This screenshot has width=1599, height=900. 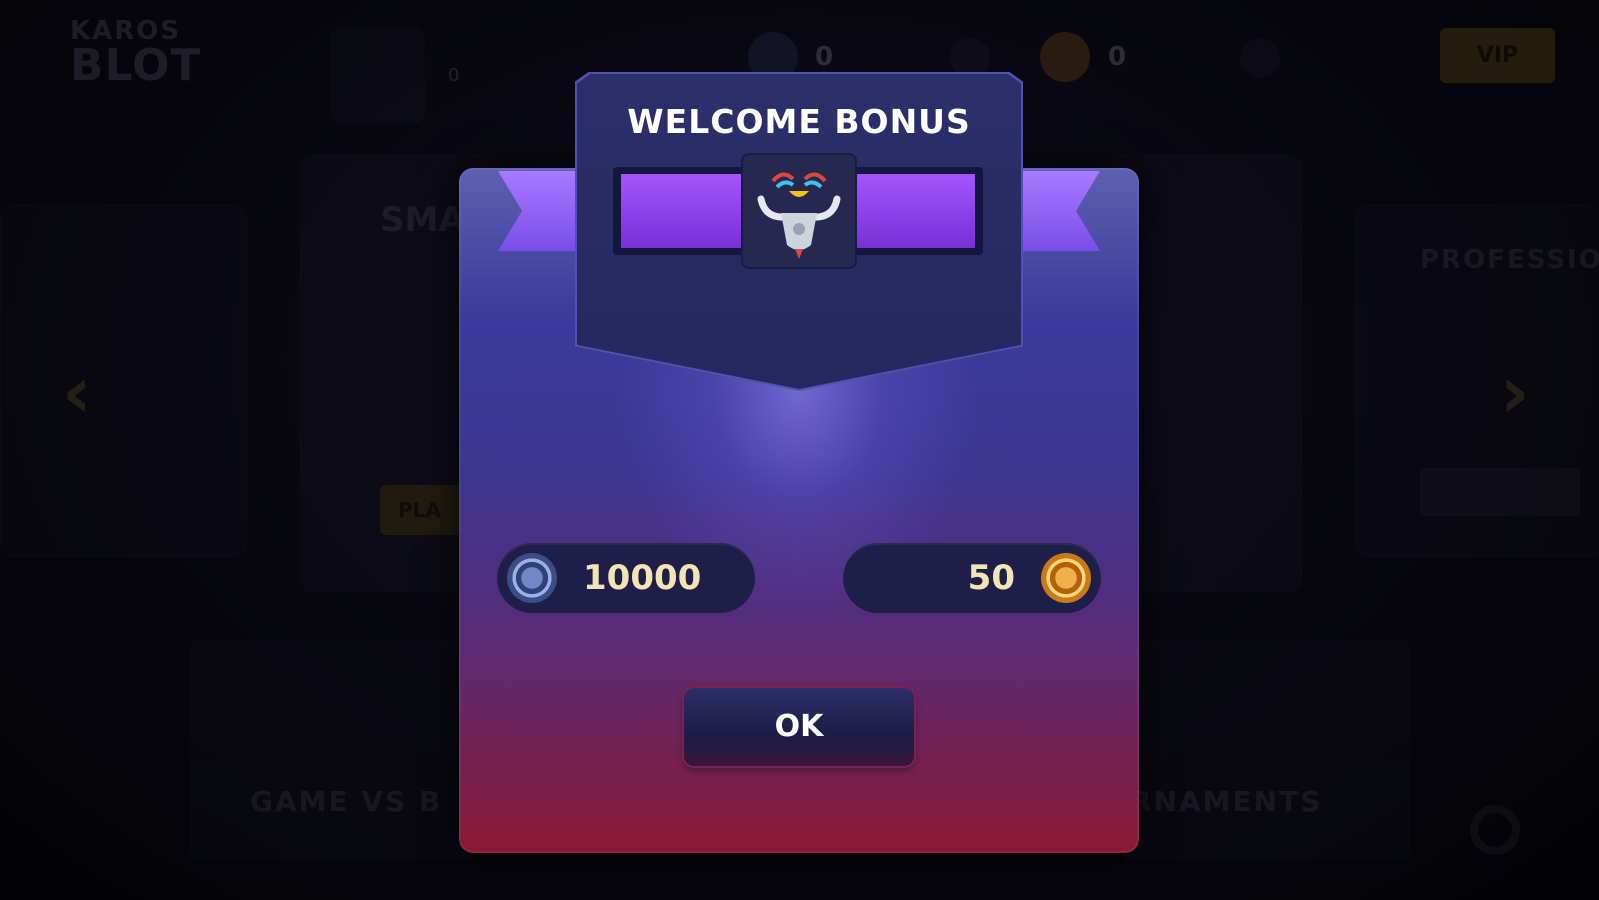 What do you see at coordinates (915, 211) in the screenshot?
I see `ribbon-fill-right` at bounding box center [915, 211].